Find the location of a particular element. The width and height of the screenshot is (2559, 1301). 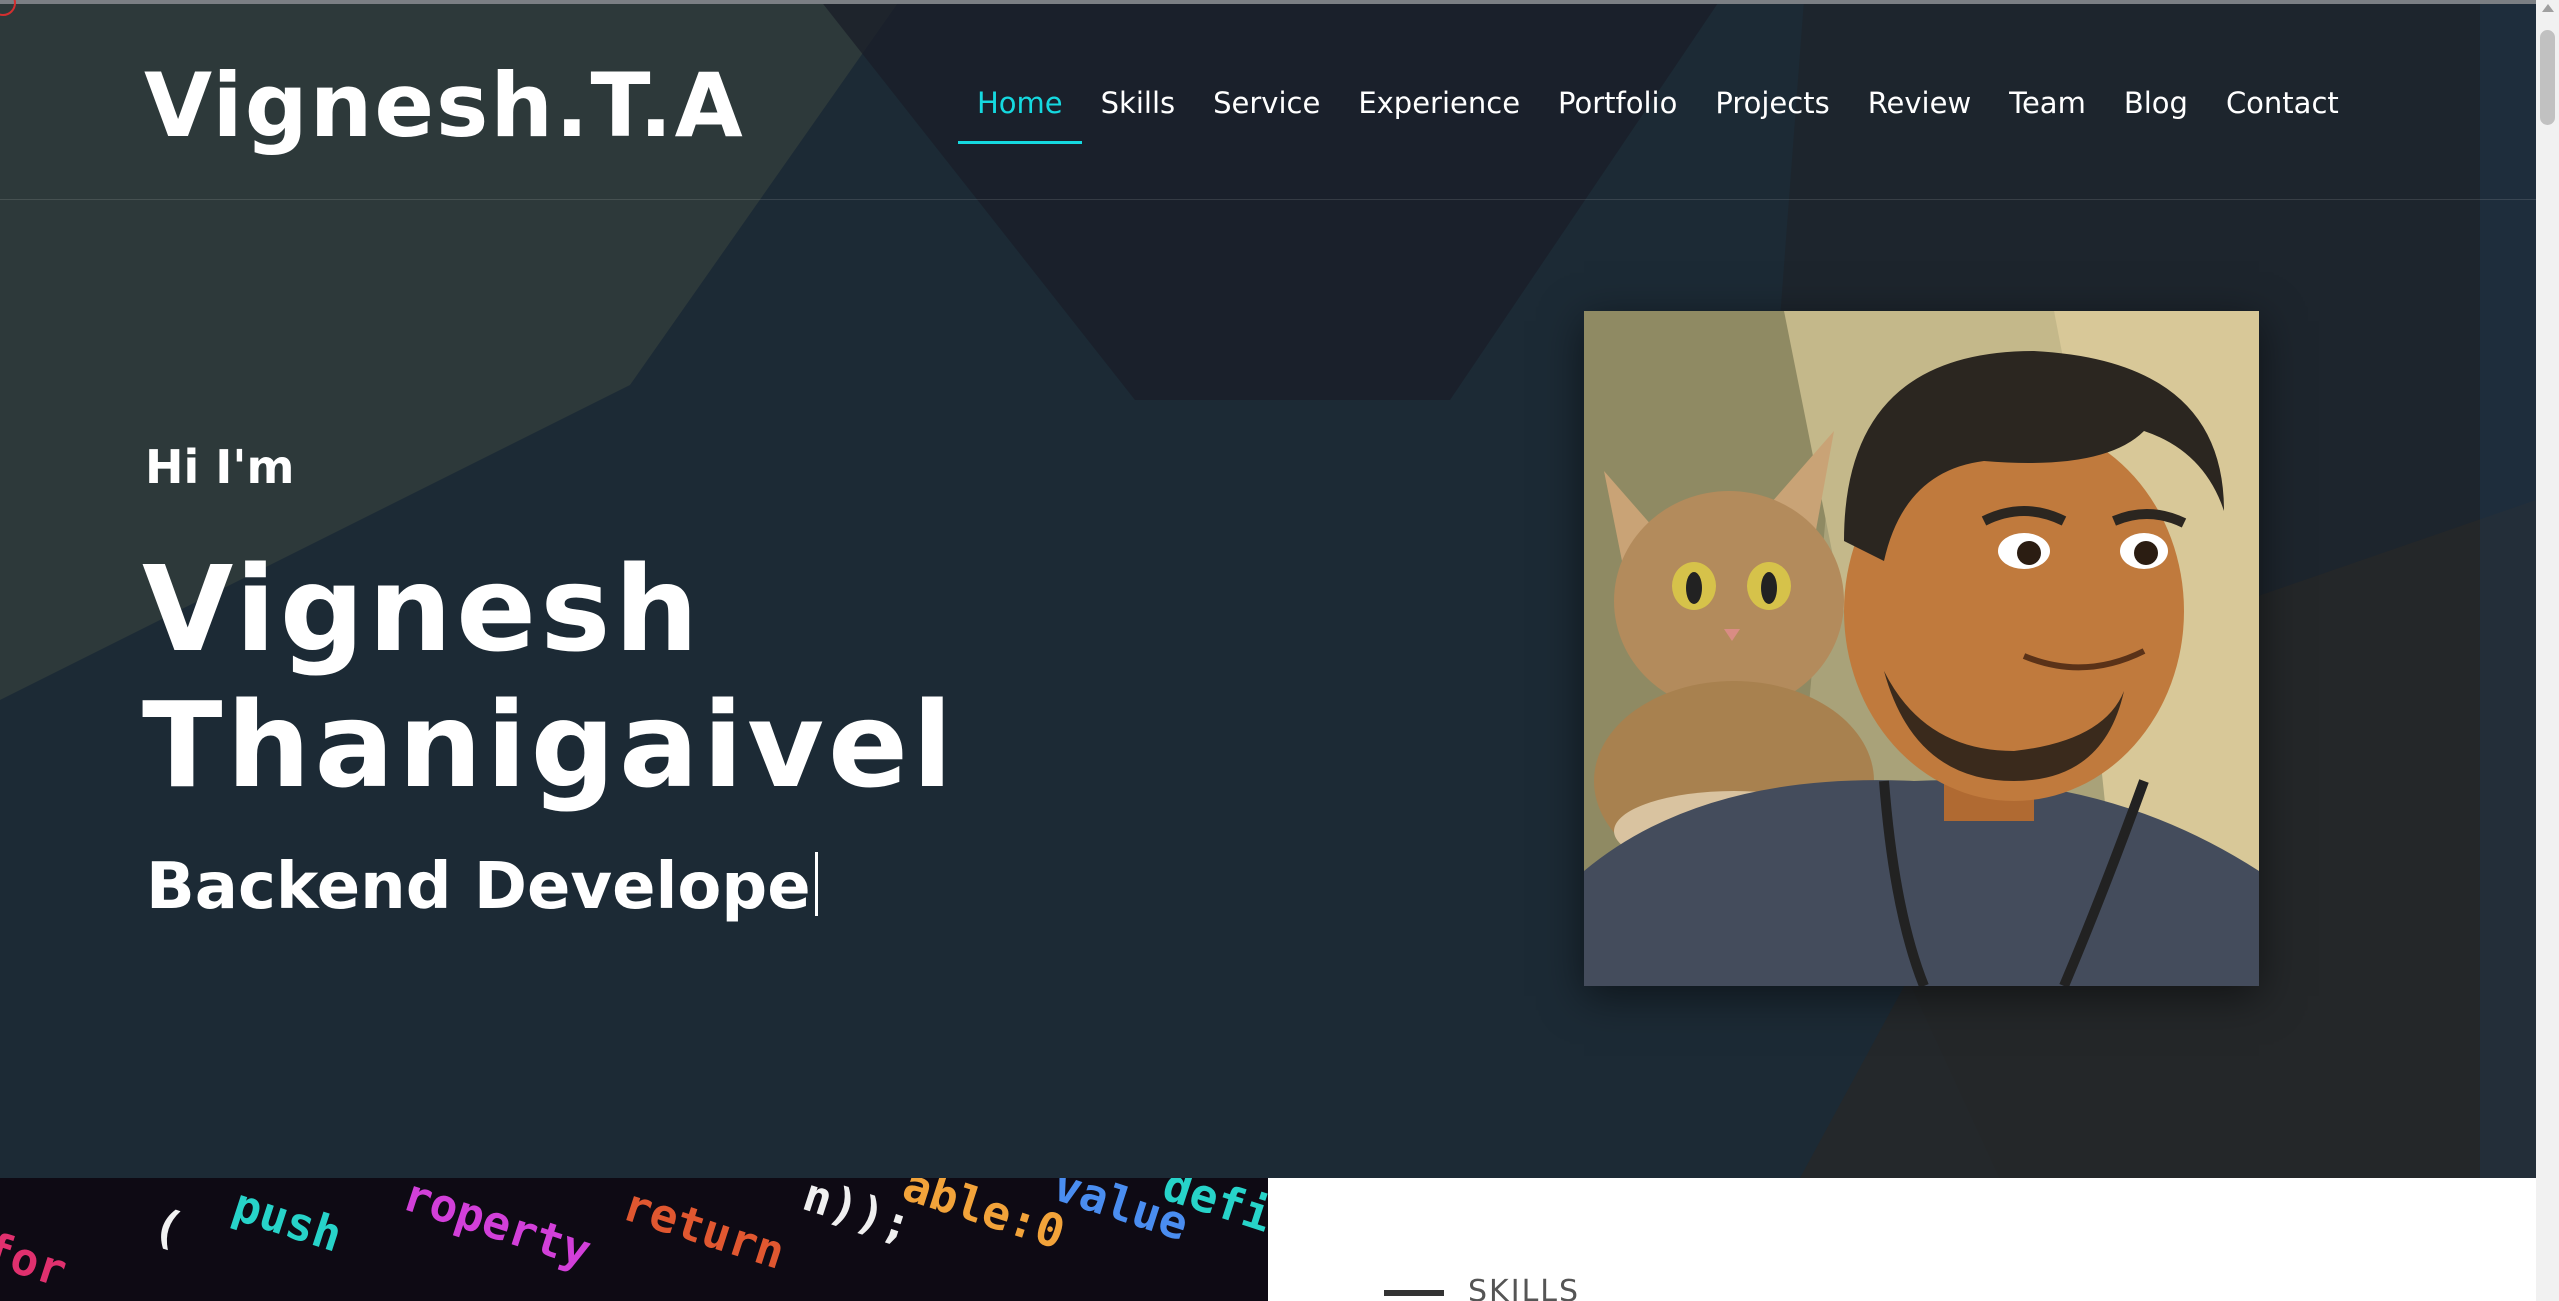

nav-item-service: Service is located at coordinates (1266, 109).